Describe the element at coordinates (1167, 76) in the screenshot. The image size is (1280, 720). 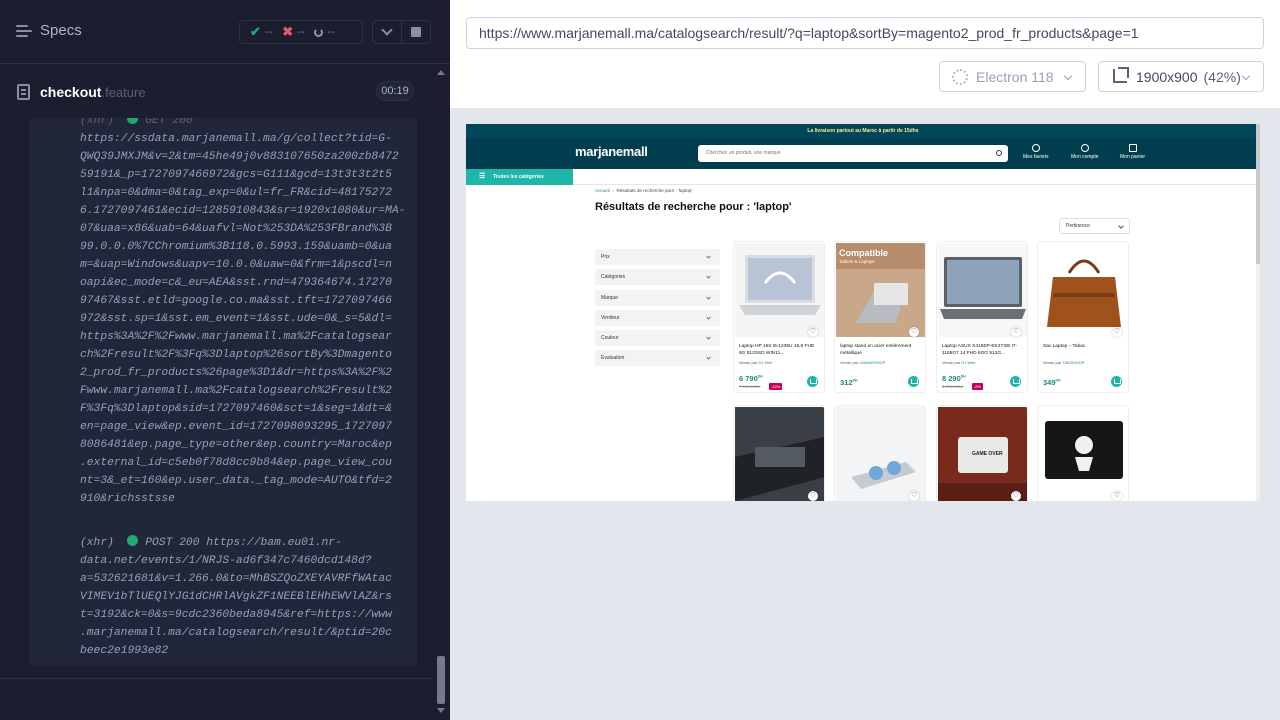
I see `viewport-size: 1900x900` at that location.